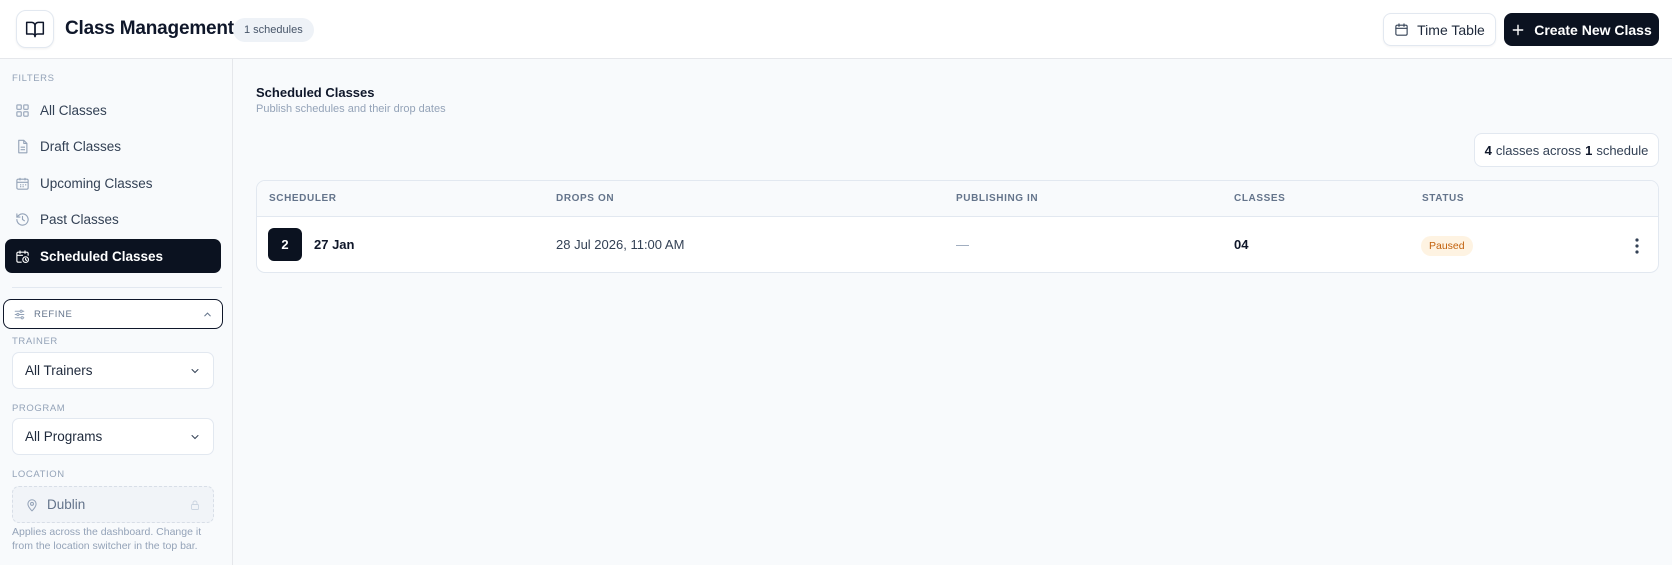 This screenshot has height=565, width=1672. Describe the element at coordinates (53, 314) in the screenshot. I see `refine-label: REFINE` at that location.